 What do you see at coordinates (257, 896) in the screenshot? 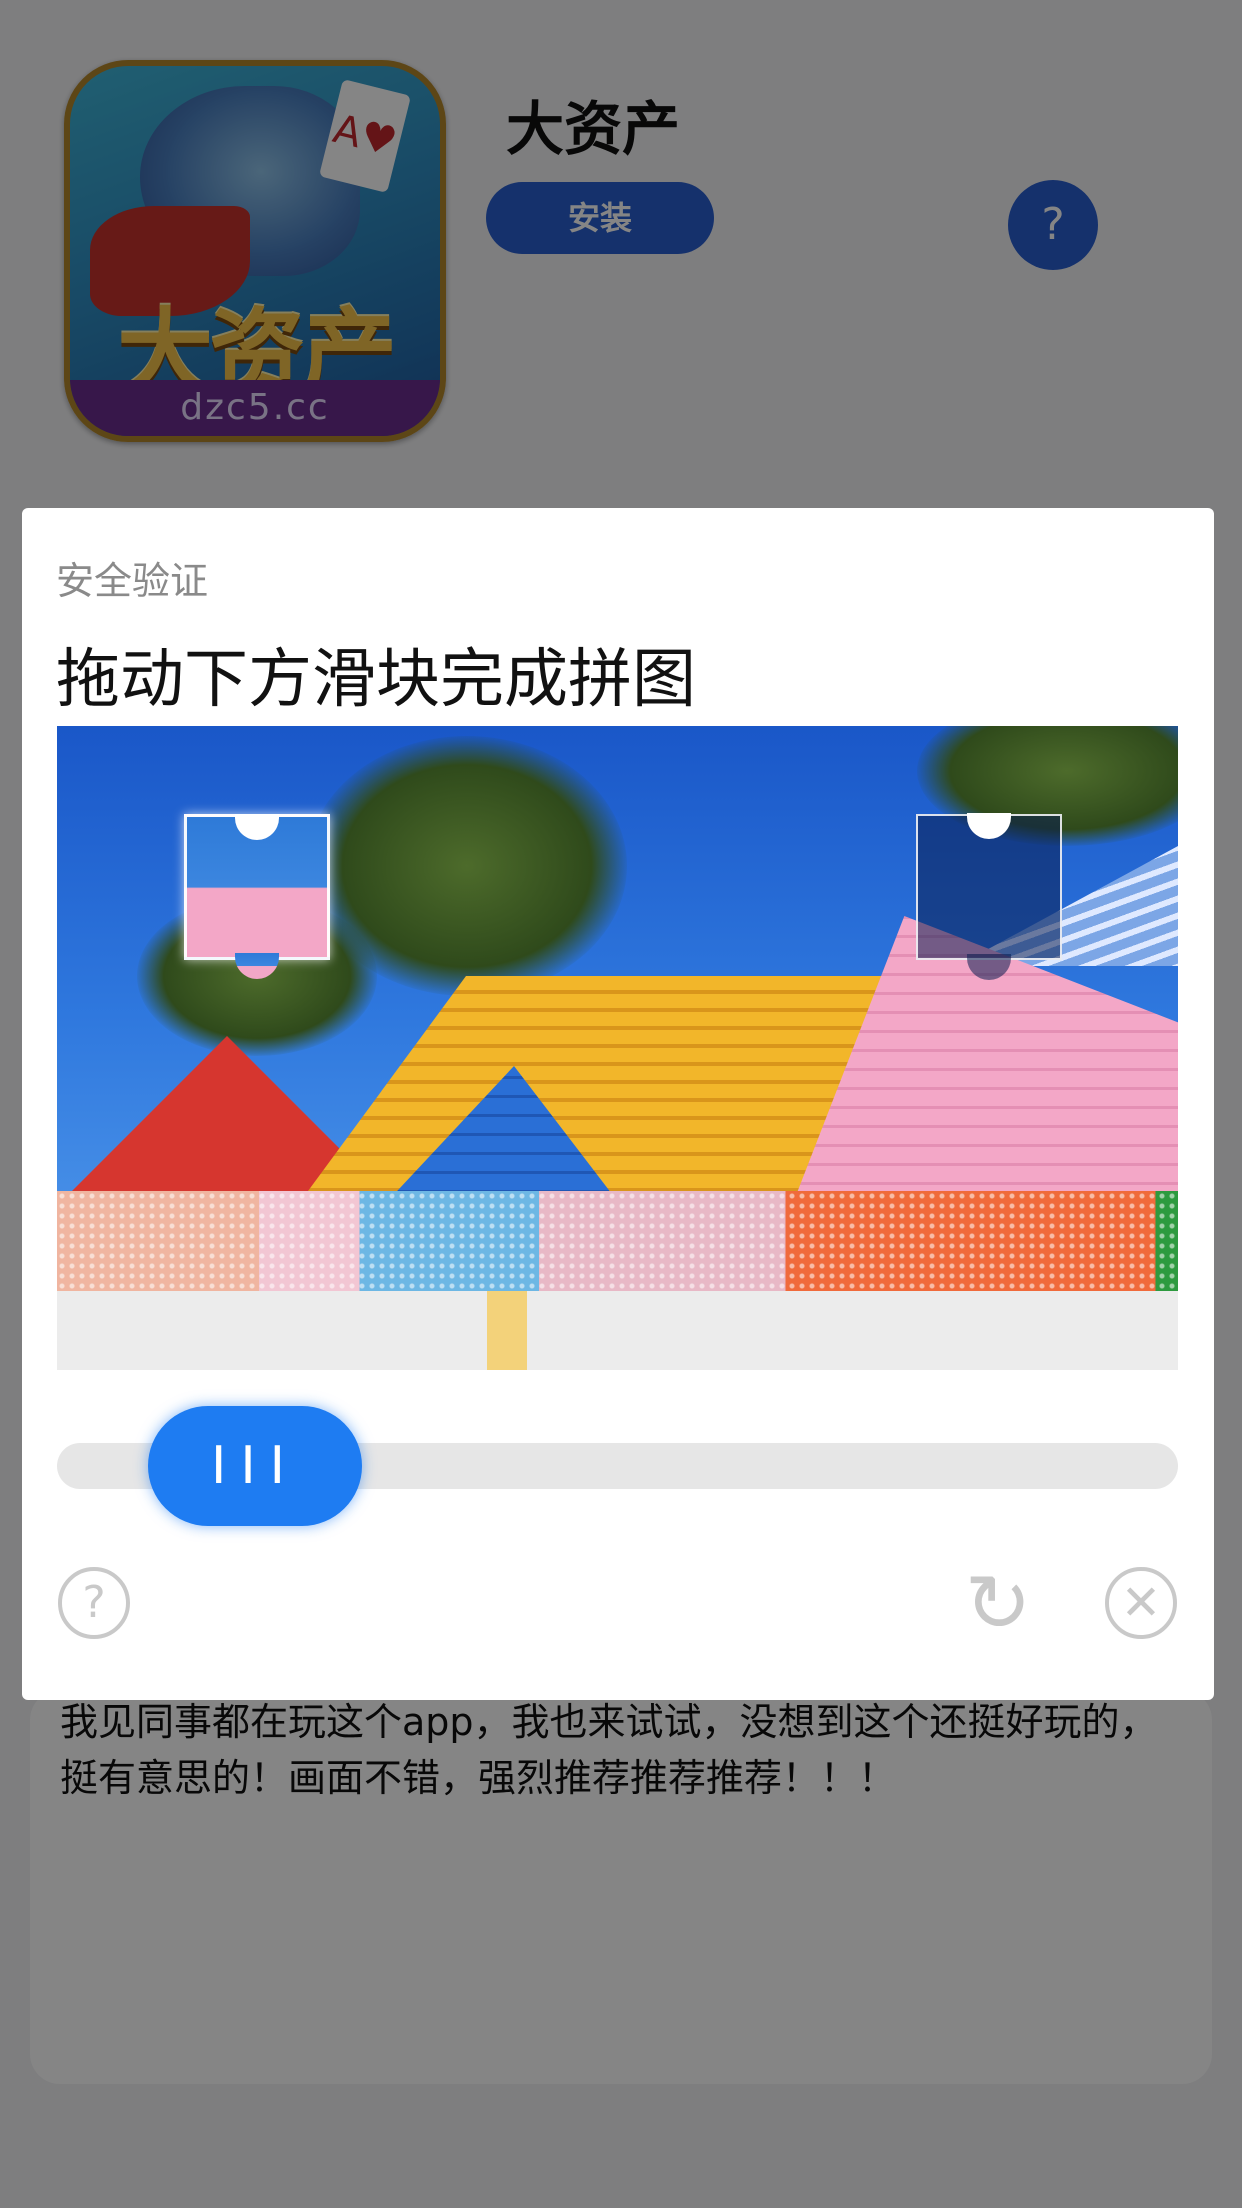
I see `puzzle-piece` at bounding box center [257, 896].